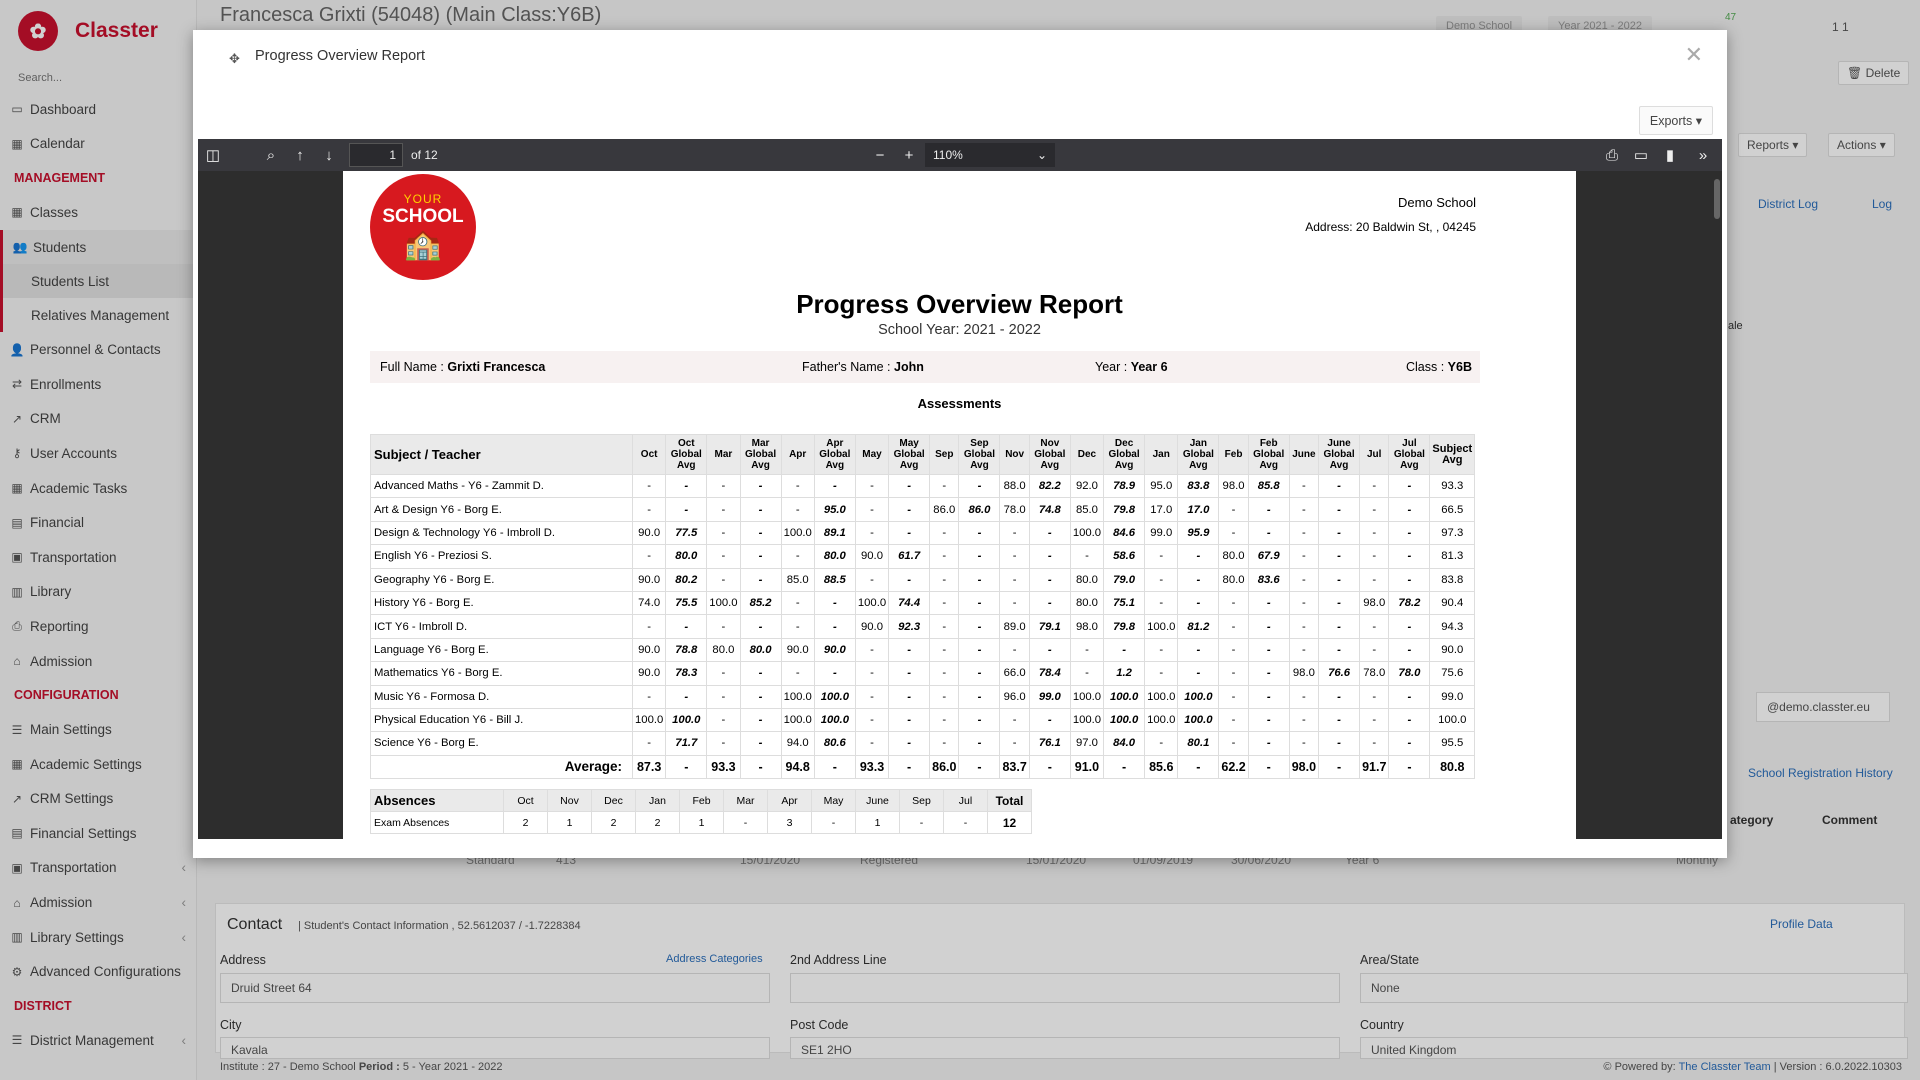  Describe the element at coordinates (376, 155) in the screenshot. I see `page-number-input: 1` at that location.